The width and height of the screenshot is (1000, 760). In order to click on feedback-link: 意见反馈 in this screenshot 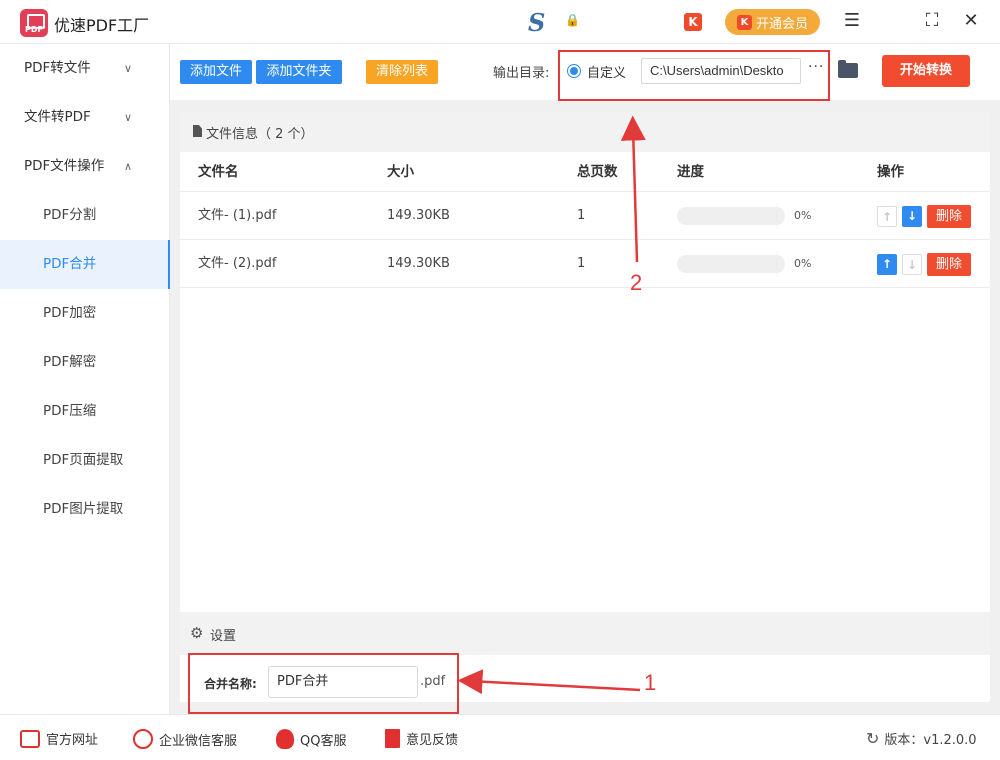, I will do `click(421, 738)`.